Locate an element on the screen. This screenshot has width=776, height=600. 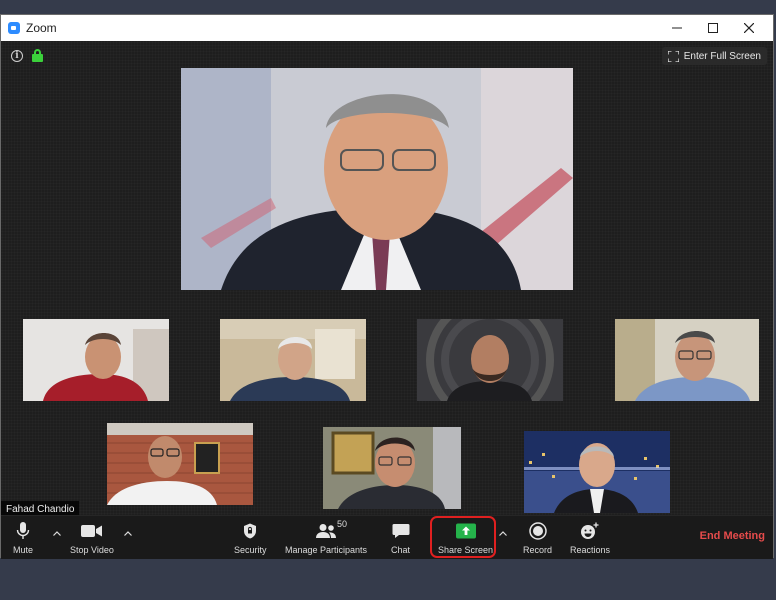
window-title: Zoom is located at coordinates (41, 28).